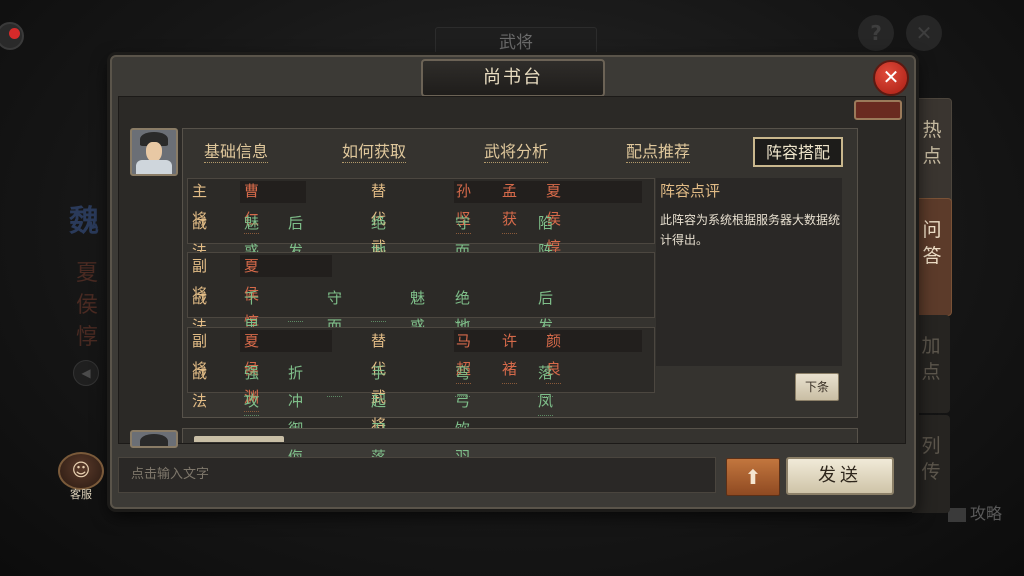 Image resolution: width=1024 pixels, height=576 pixels. Describe the element at coordinates (200, 387) in the screenshot. I see `skills-label: 战法` at that location.